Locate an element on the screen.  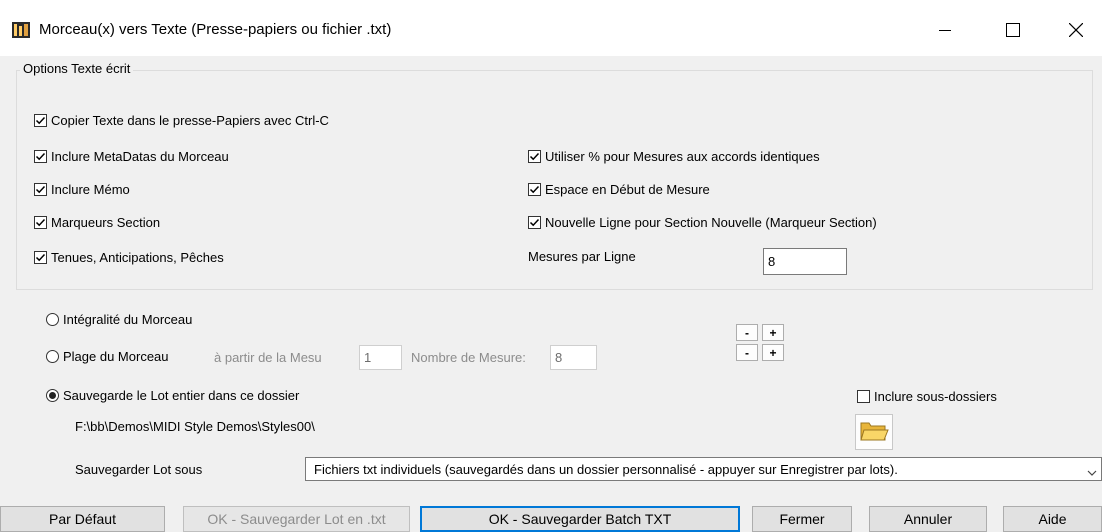
include-metadata-label: Inclure MetaDatas du Morceau is located at coordinates (140, 156).